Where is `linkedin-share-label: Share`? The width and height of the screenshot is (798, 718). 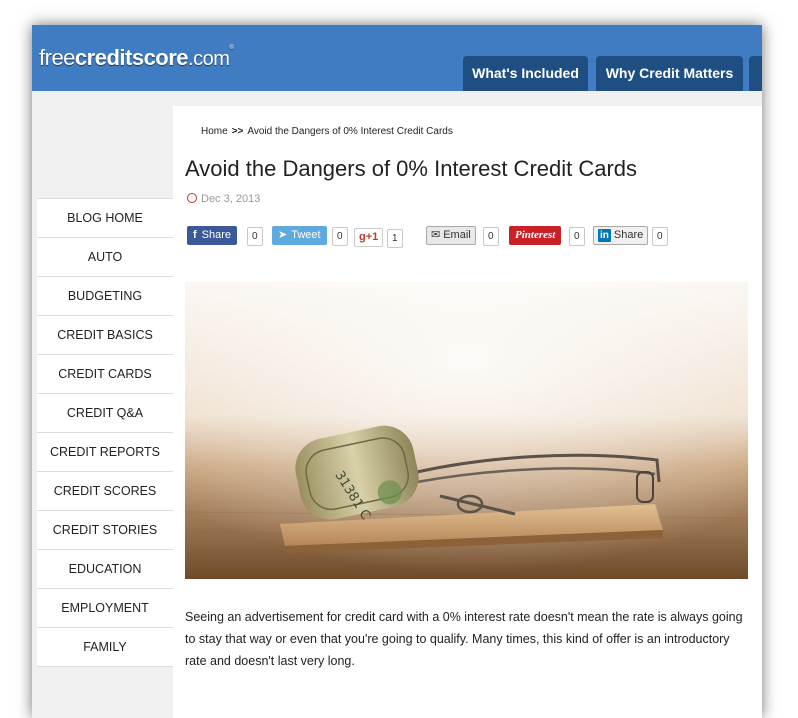
linkedin-share-label: Share is located at coordinates (628, 235).